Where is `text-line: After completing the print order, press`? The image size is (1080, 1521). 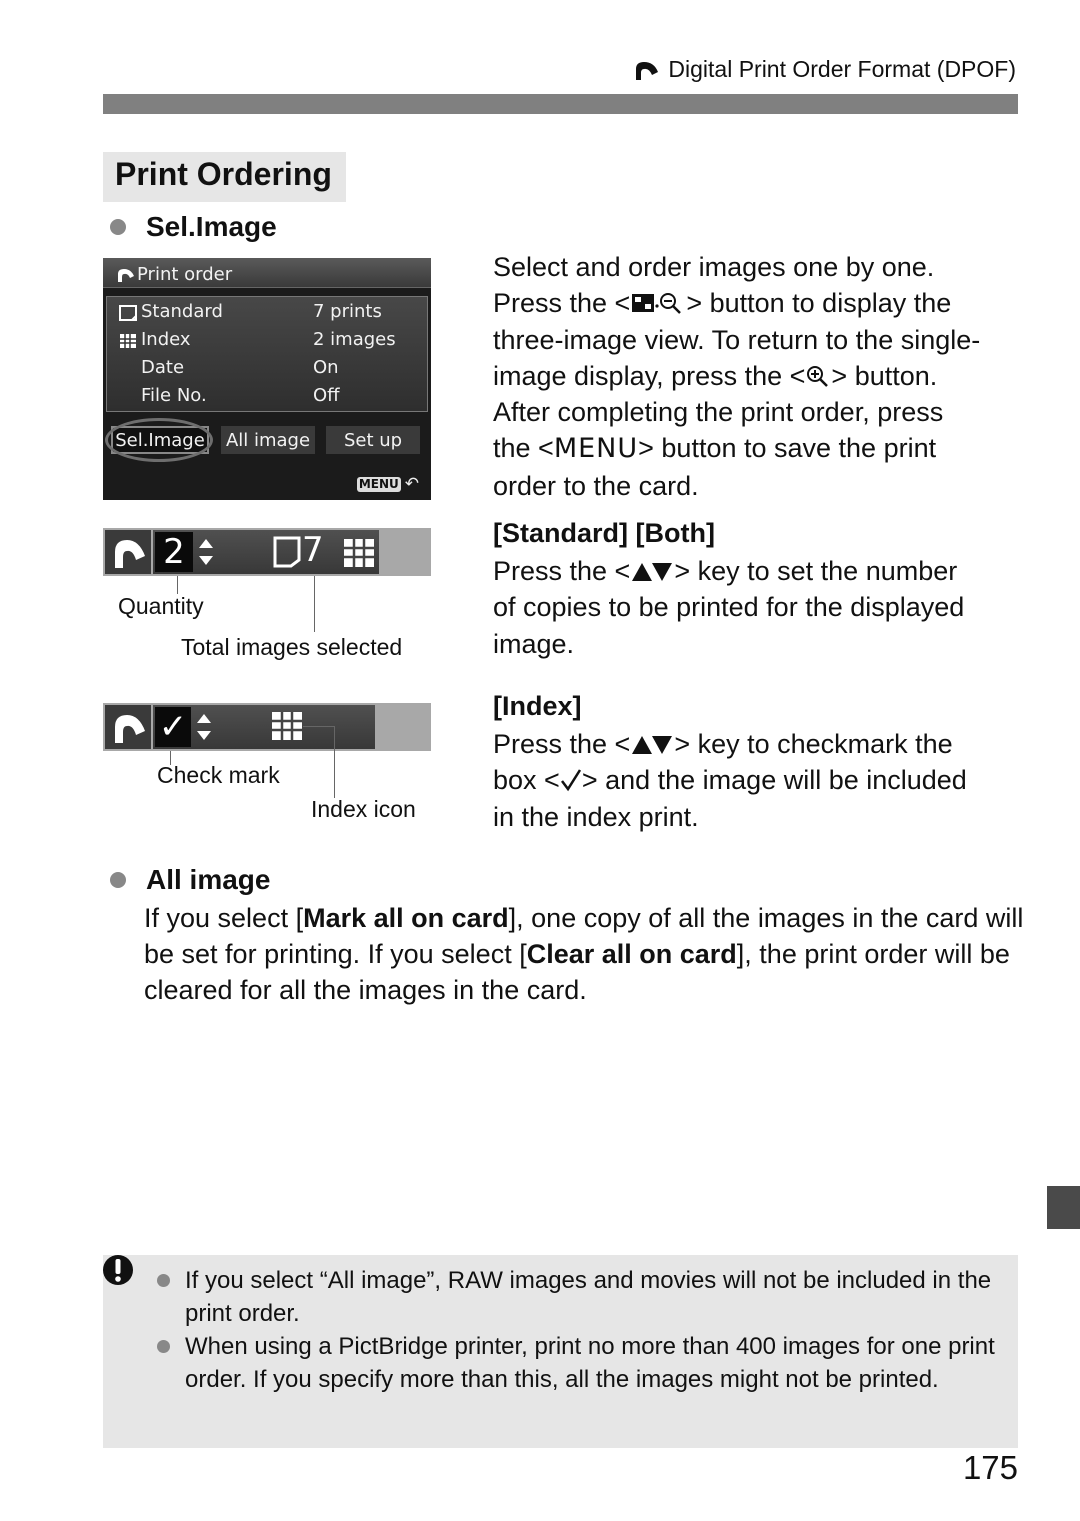 text-line: After completing the print order, press is located at coordinates (718, 412).